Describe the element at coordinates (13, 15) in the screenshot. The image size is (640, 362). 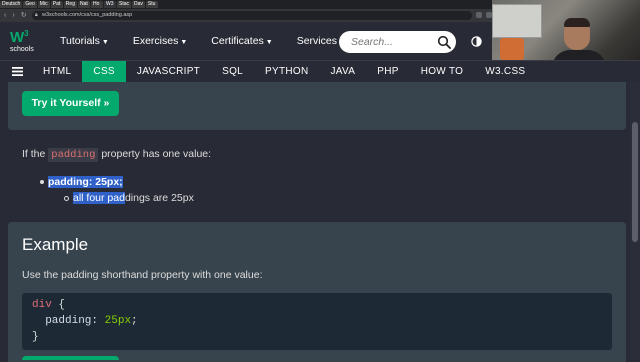
I see `forward-icon: ›` at that location.